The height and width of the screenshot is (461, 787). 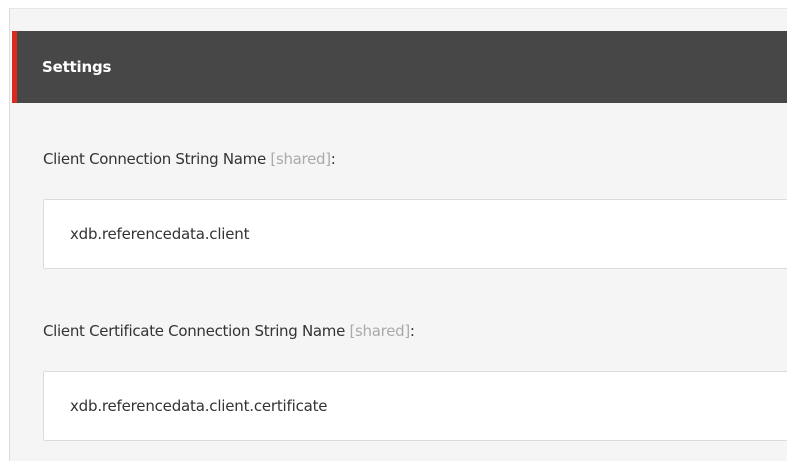 What do you see at coordinates (154, 159) in the screenshot?
I see `field-label-text: Client Connection String Name` at bounding box center [154, 159].